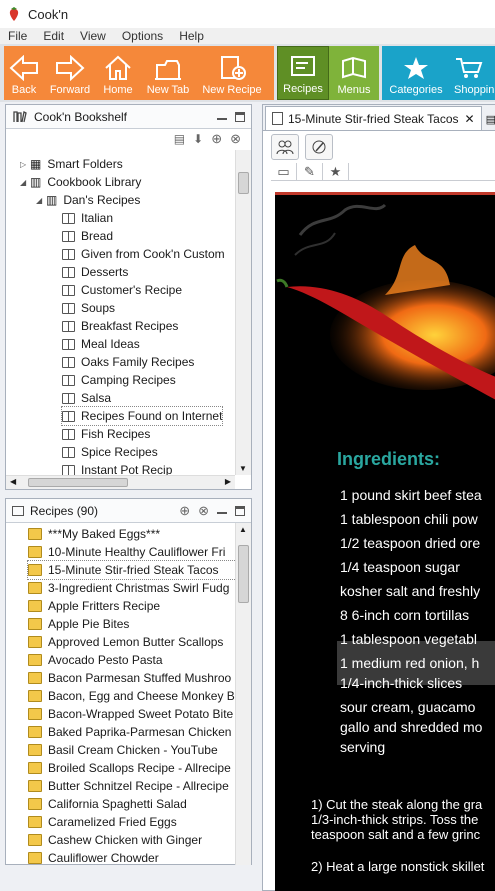  Describe the element at coordinates (87, 236) in the screenshot. I see `cookbook-item: Bread` at that location.